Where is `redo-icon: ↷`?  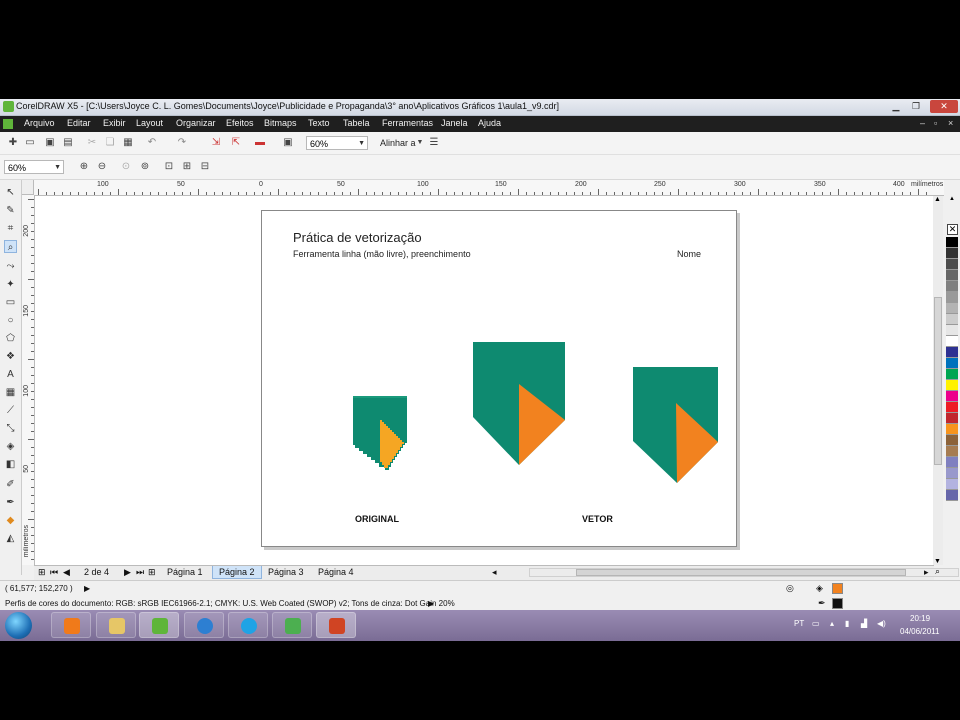
redo-icon: ↷ is located at coordinates (182, 143).